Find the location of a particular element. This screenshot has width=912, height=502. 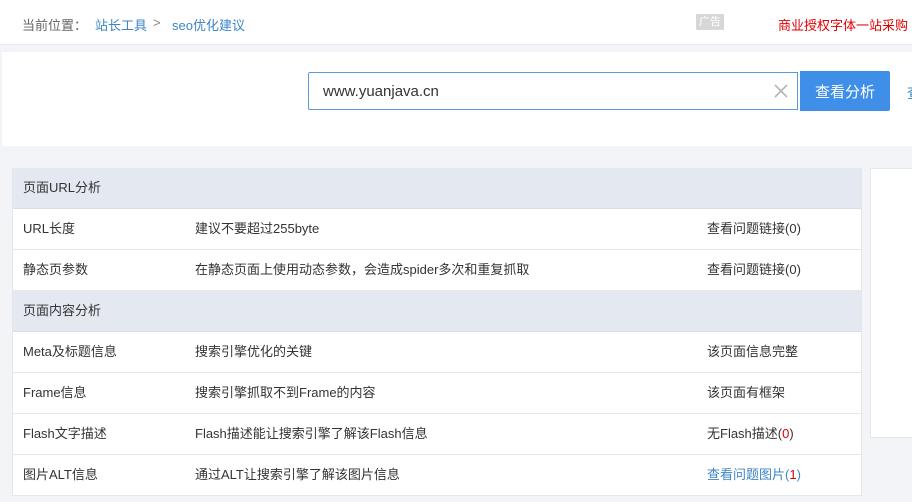

side-panel is located at coordinates (891, 303).